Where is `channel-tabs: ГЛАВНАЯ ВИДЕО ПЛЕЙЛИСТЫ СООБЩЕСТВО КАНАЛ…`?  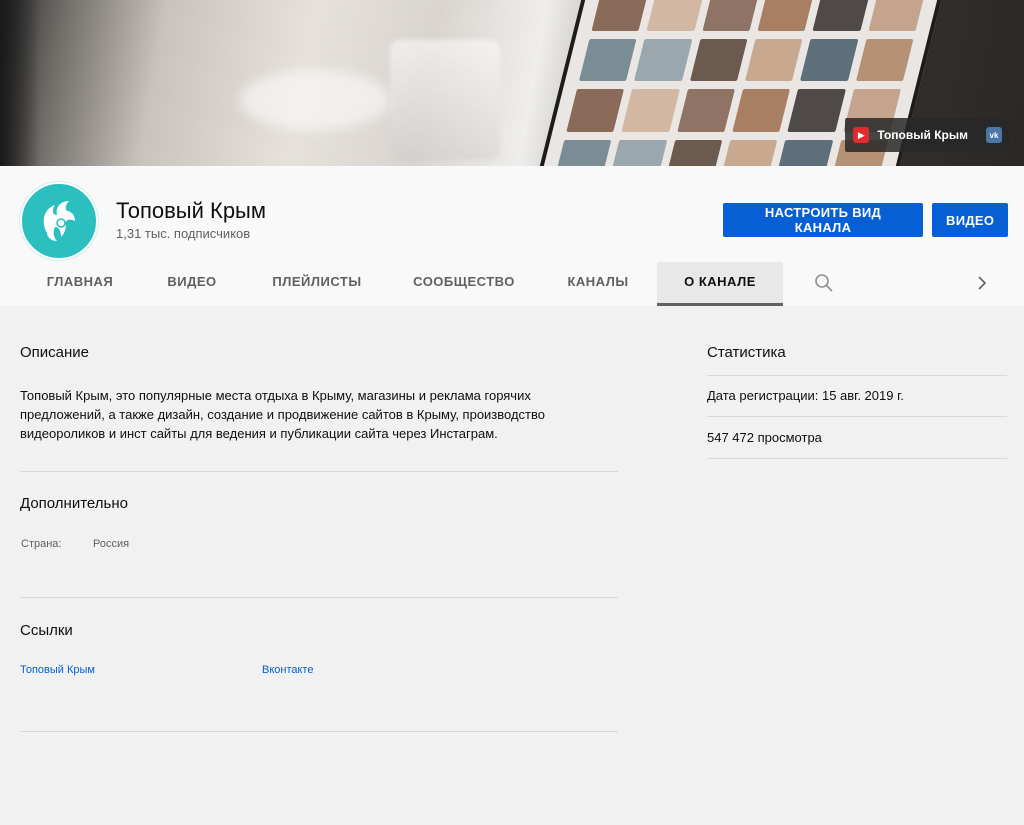 channel-tabs: ГЛАВНАЯ ВИДЕО ПЛЕЙЛИСТЫ СООБЩЕСТВО КАНАЛ… is located at coordinates (512, 284).